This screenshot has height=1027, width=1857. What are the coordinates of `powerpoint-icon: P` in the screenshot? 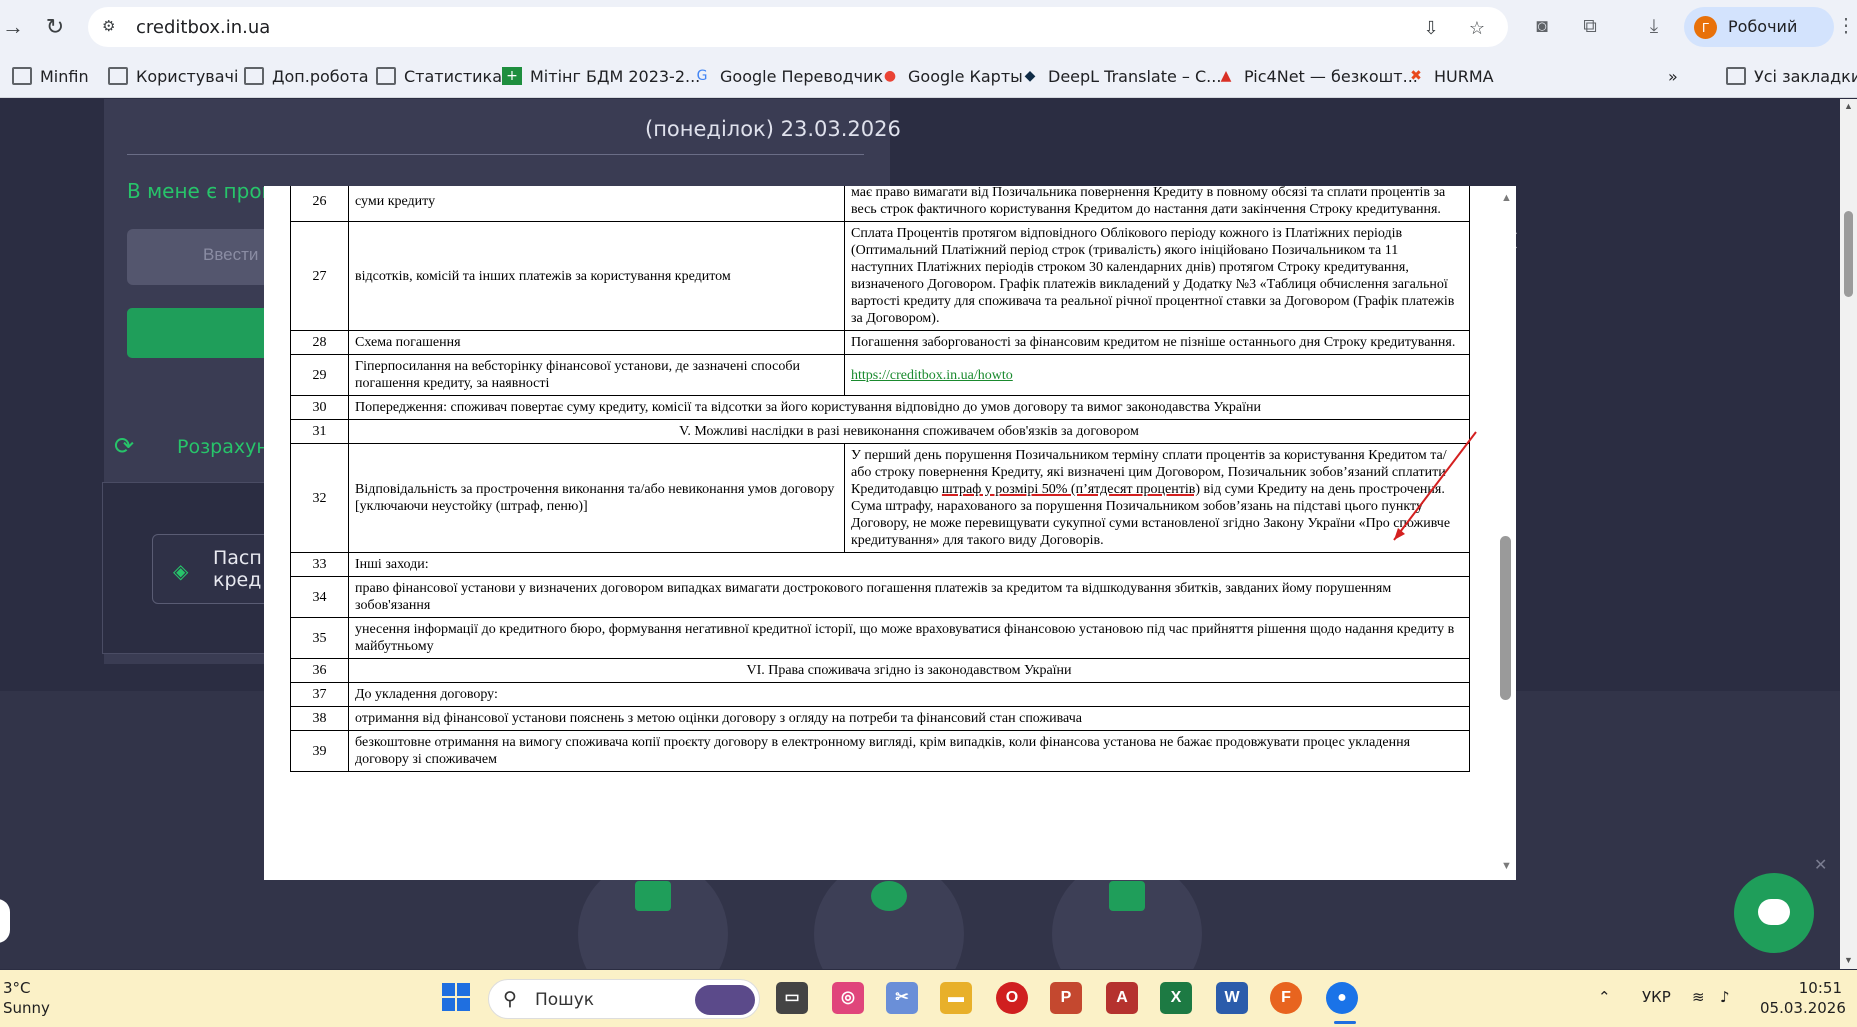 It's located at (1066, 998).